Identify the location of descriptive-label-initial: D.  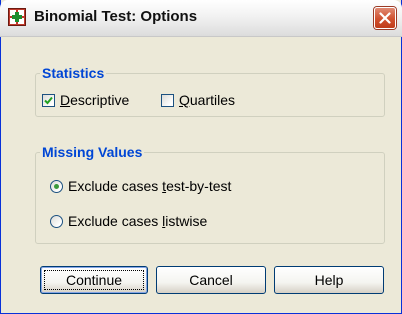
(65, 100).